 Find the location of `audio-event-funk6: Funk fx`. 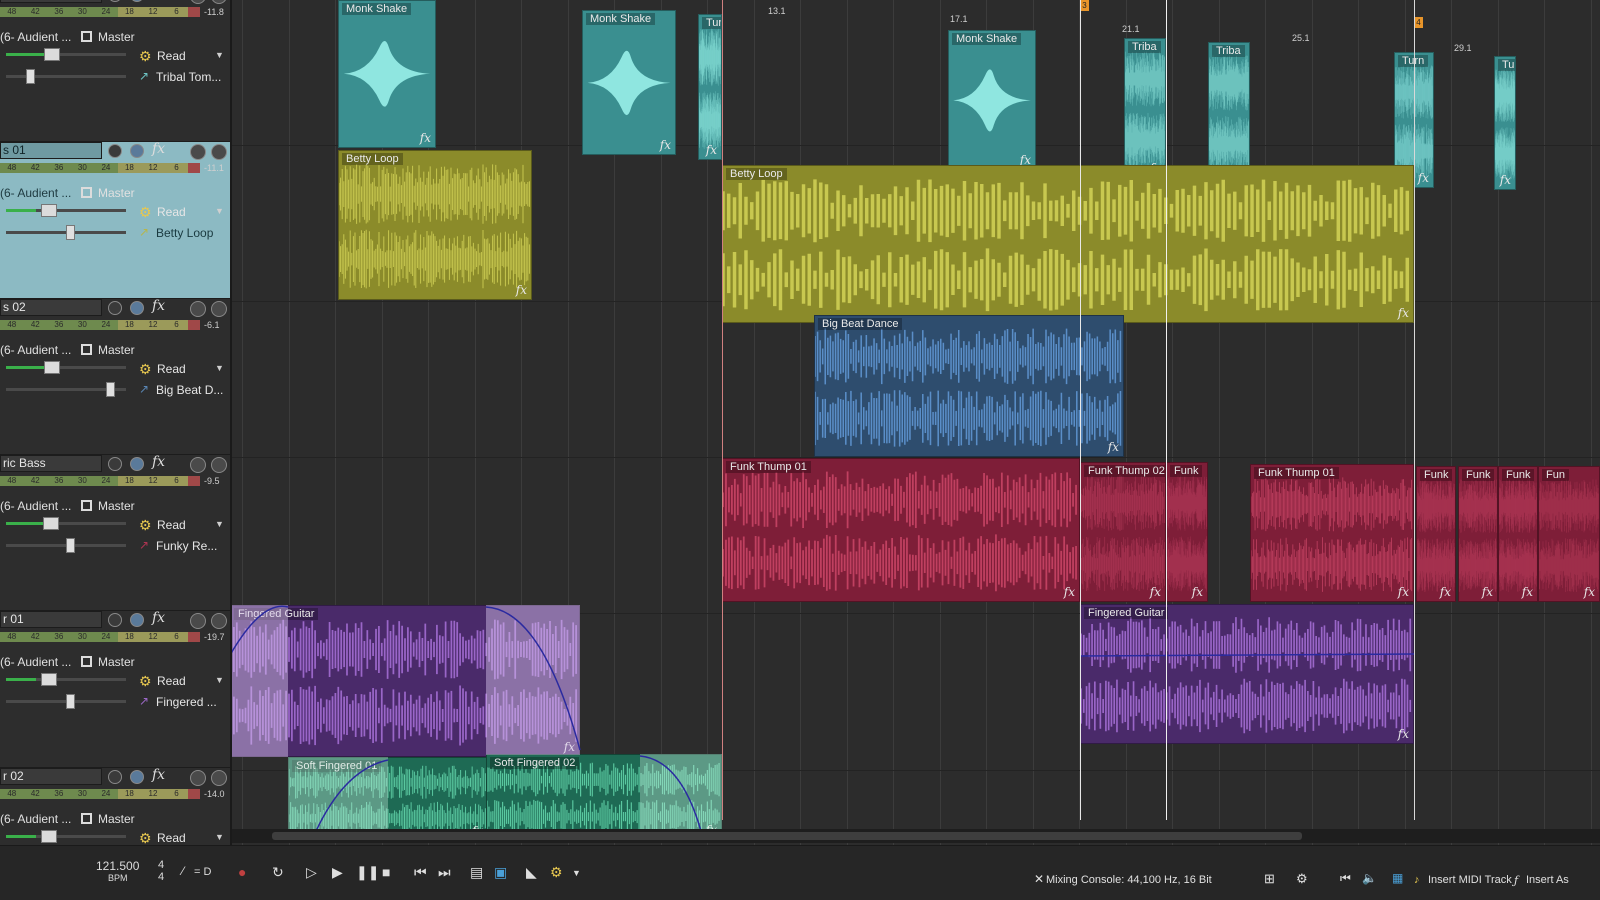

audio-event-funk6: Funk fx is located at coordinates (1478, 534).